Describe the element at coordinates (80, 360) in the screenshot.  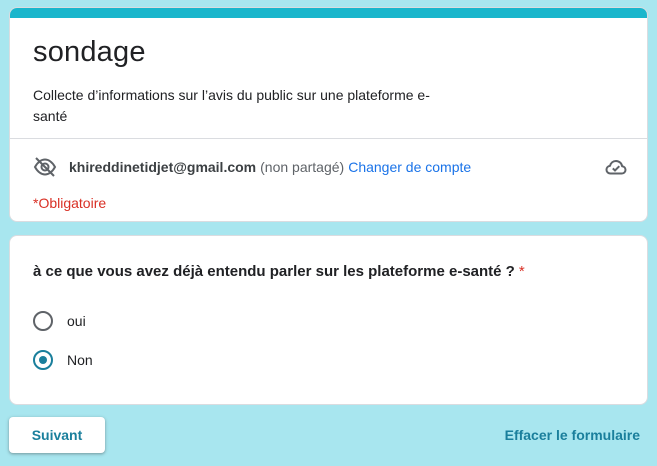
I see `option-label-non: Non` at that location.